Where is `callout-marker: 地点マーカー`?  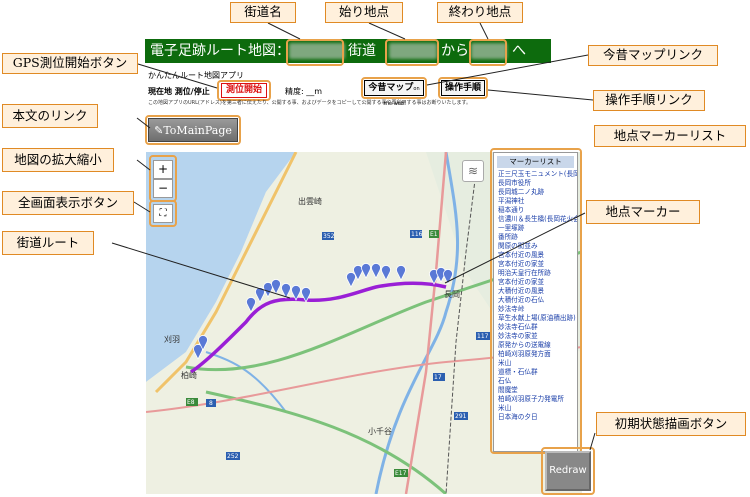
callout-marker: 地点マーカー is located at coordinates (643, 212).